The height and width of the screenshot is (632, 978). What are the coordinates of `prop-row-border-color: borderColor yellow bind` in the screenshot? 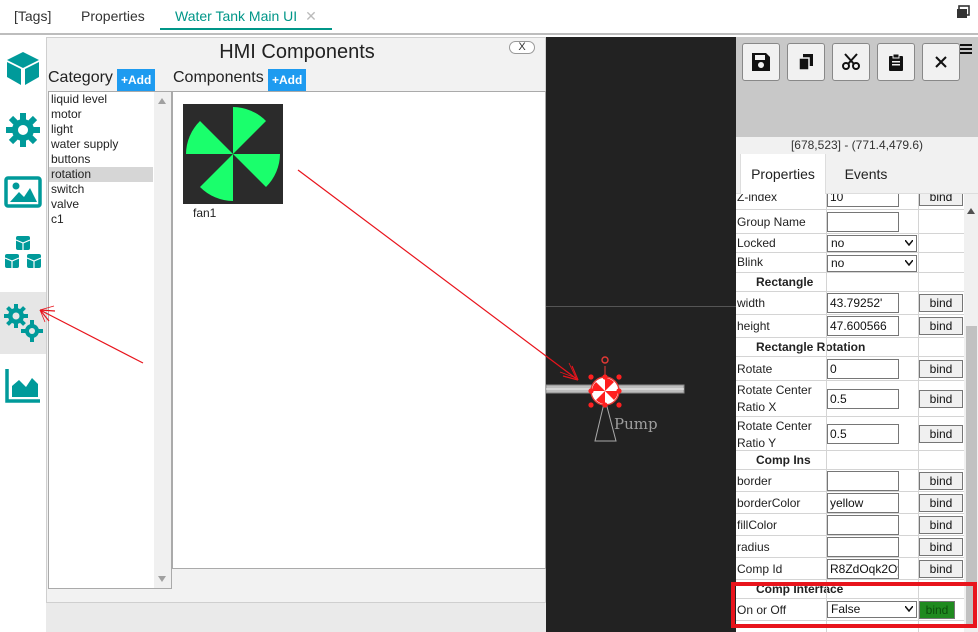 It's located at (850, 503).